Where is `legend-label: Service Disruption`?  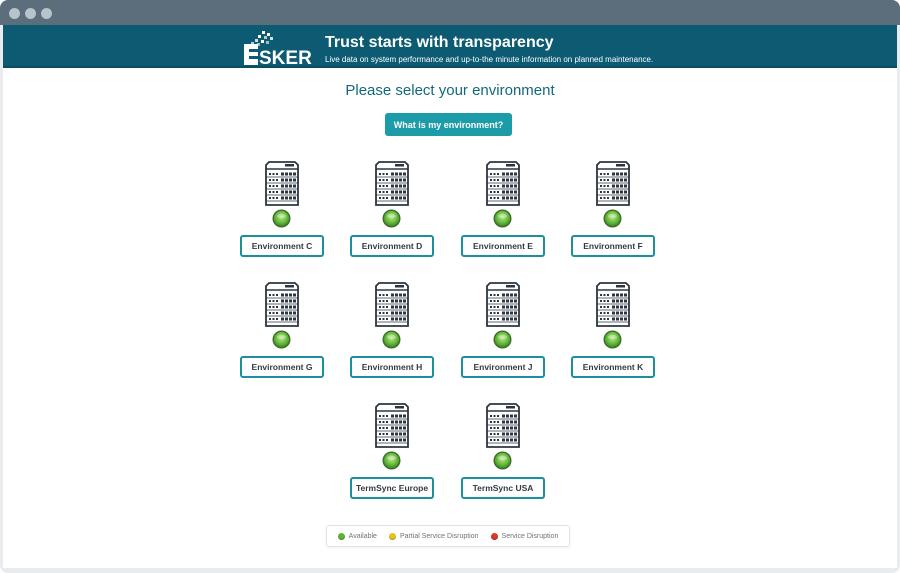
legend-label: Service Disruption is located at coordinates (530, 536).